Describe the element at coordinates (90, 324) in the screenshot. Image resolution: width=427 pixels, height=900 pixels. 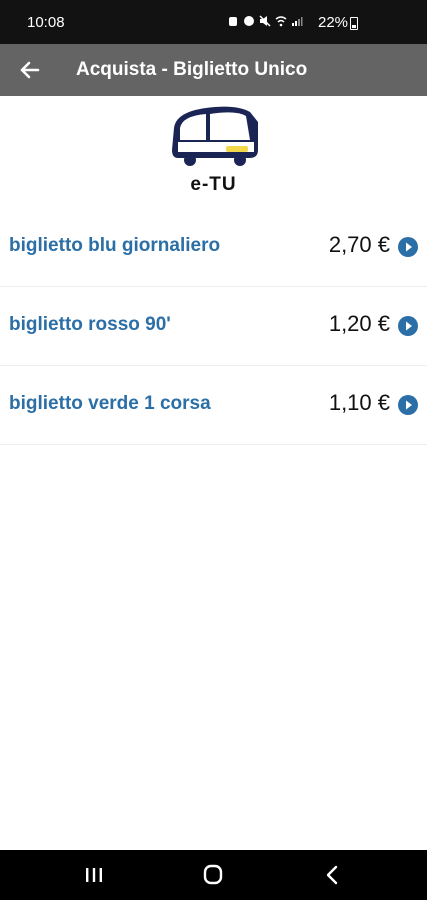
I see `ticket-name: biglietto rosso 90'` at that location.